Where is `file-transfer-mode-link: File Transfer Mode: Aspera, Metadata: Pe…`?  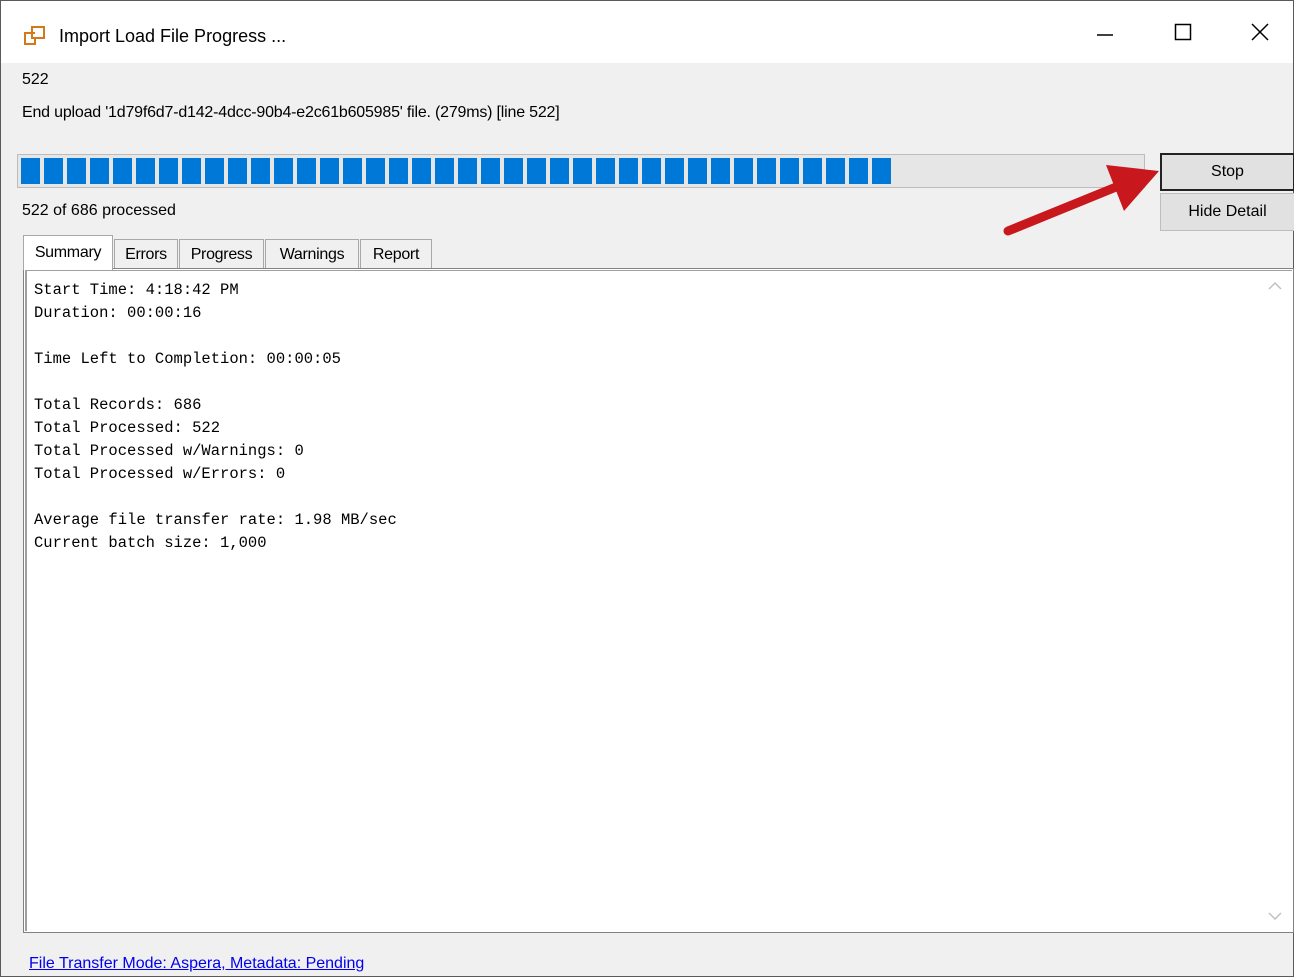 file-transfer-mode-link: File Transfer Mode: Aspera, Metadata: Pe… is located at coordinates (196, 964).